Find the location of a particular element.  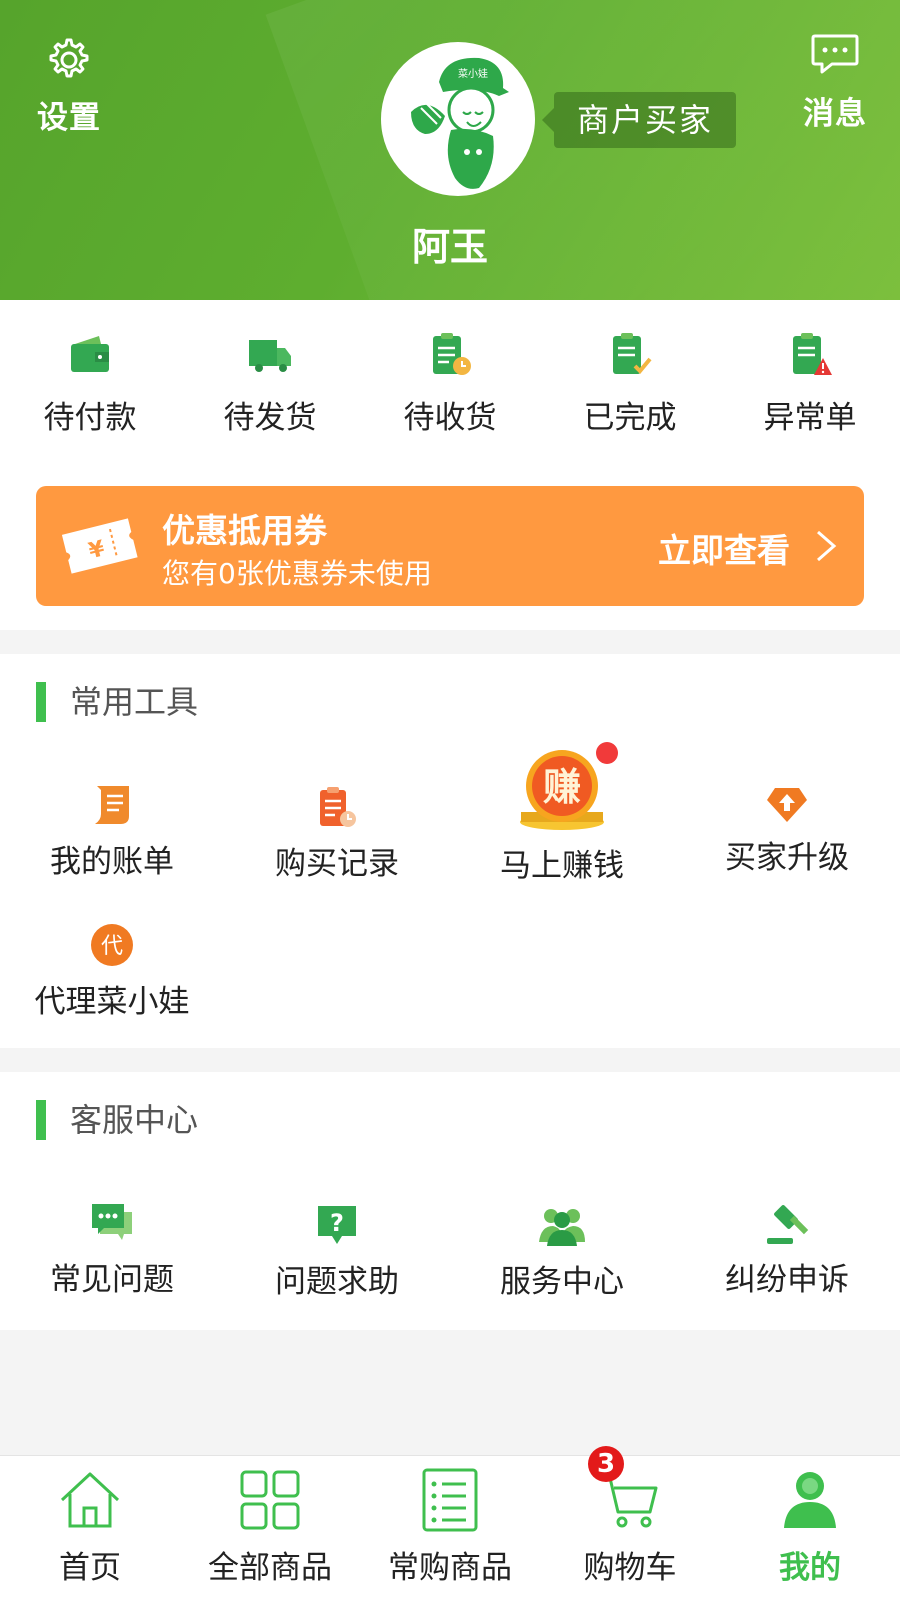

tool-buyer-upgrade: 买家升级 is located at coordinates (787, 830).